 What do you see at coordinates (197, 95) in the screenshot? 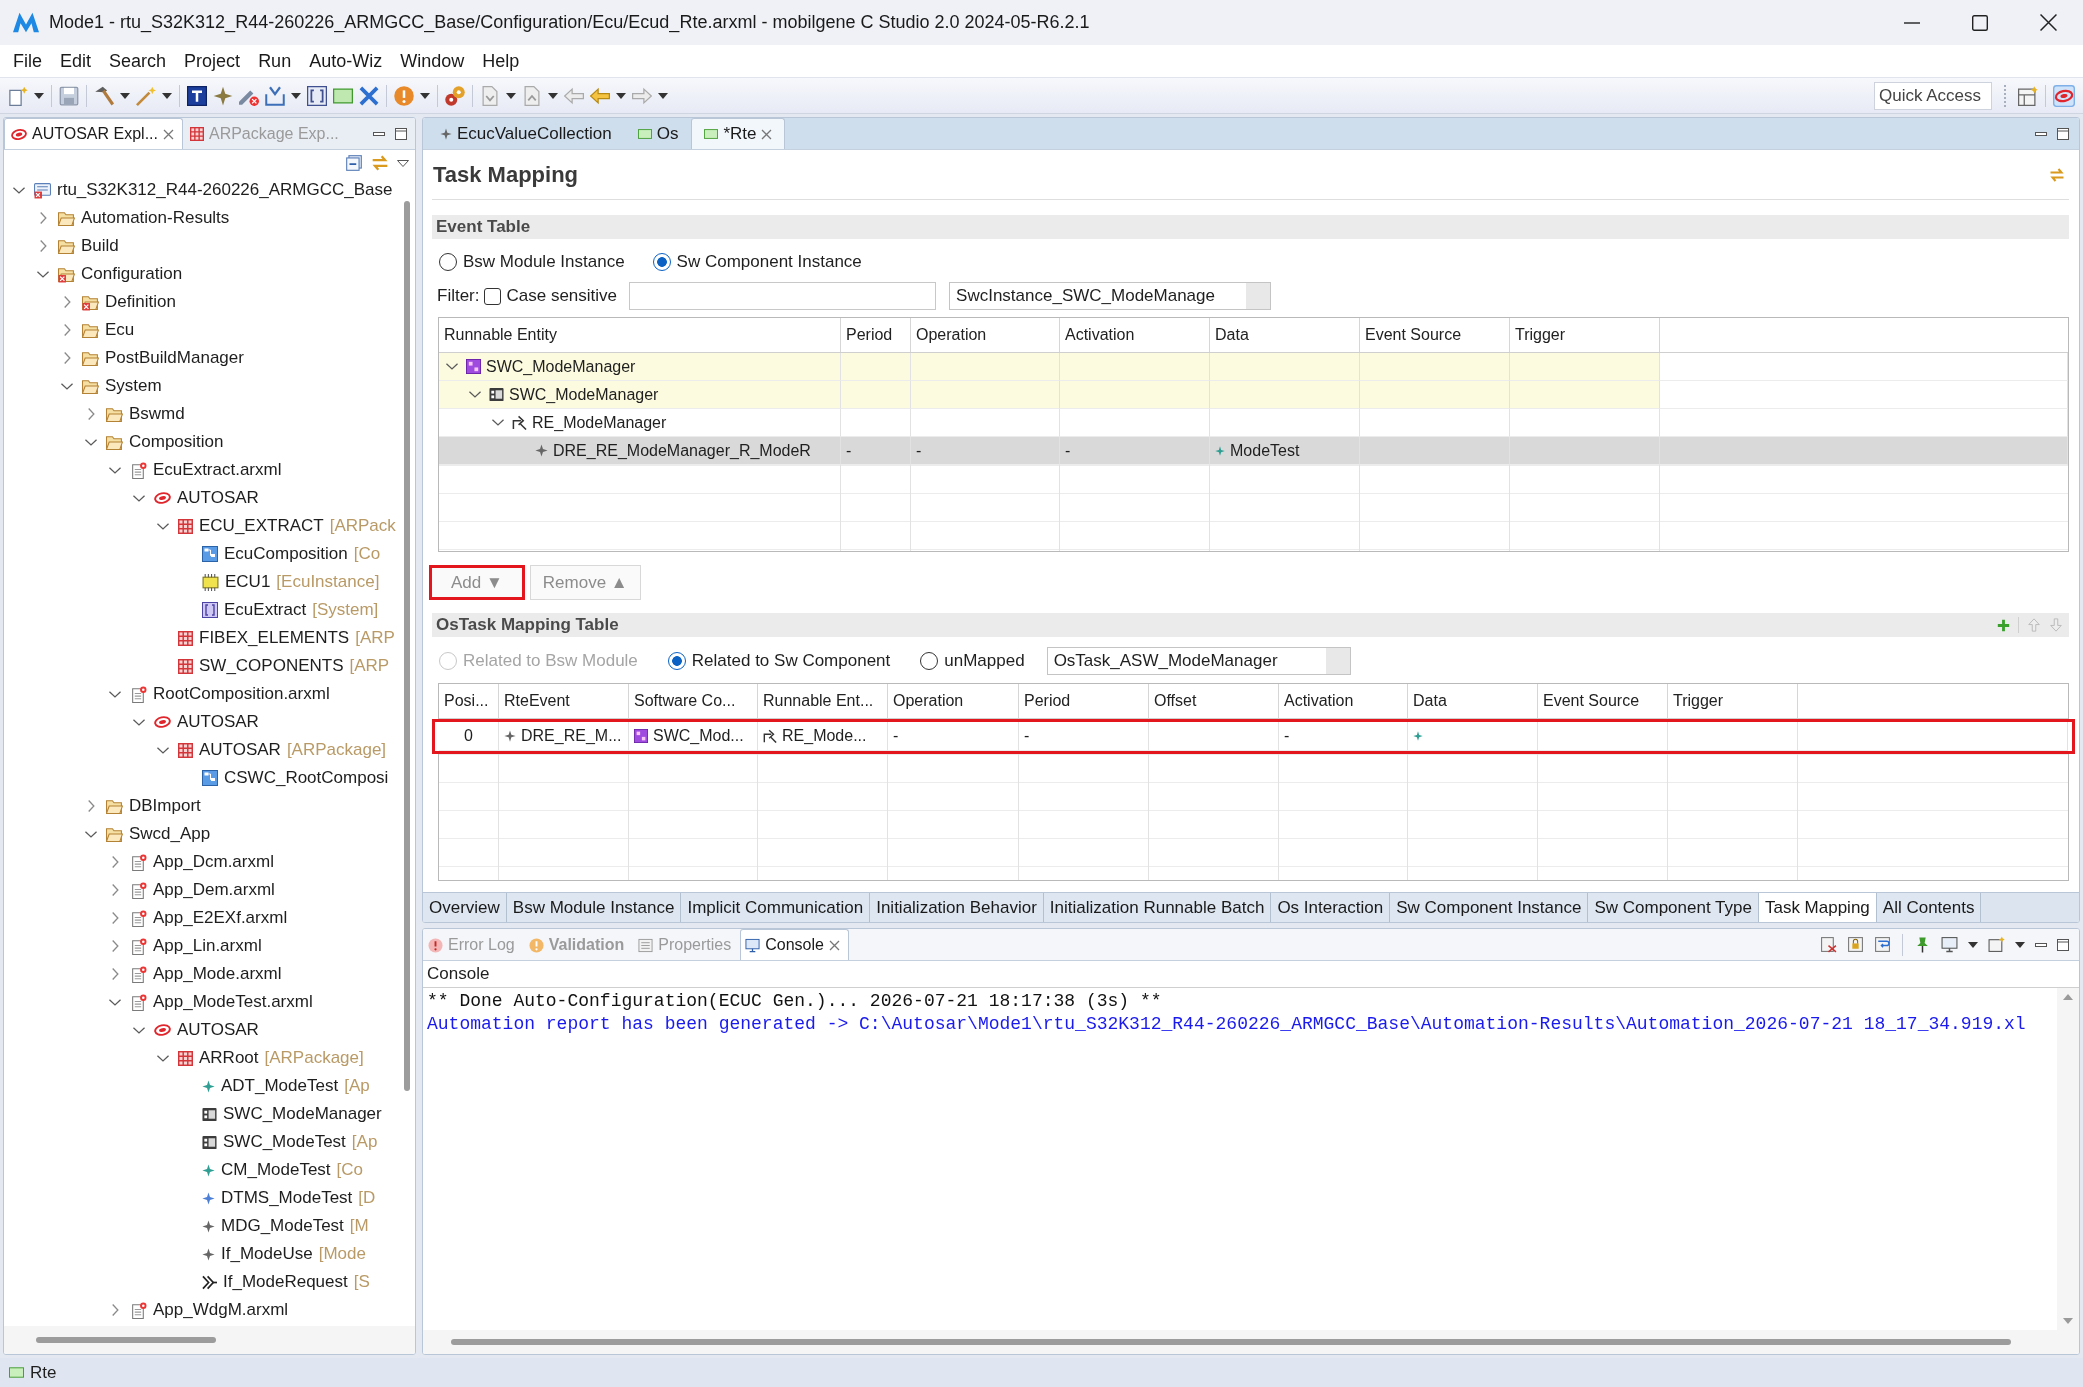
I see `t-icon` at bounding box center [197, 95].